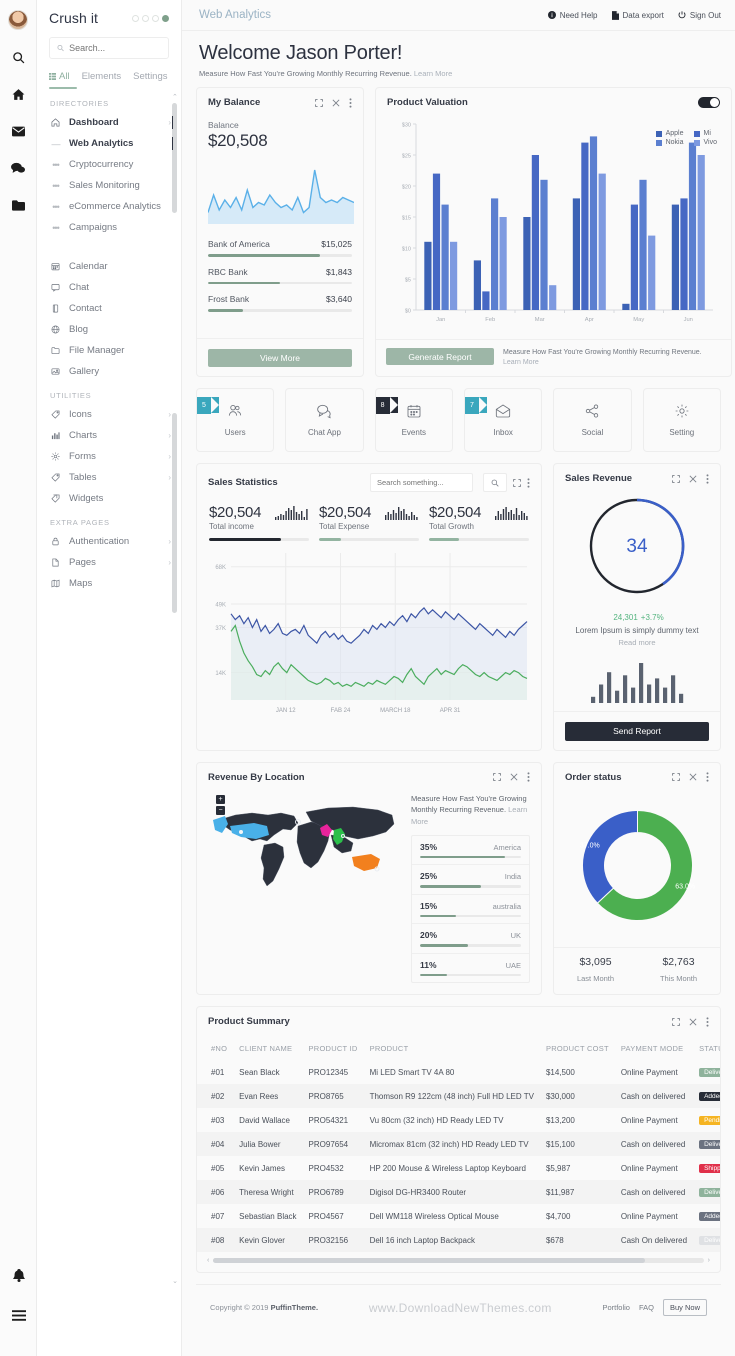  I want to click on portfolio-link: Portfolio, so click(616, 1307).